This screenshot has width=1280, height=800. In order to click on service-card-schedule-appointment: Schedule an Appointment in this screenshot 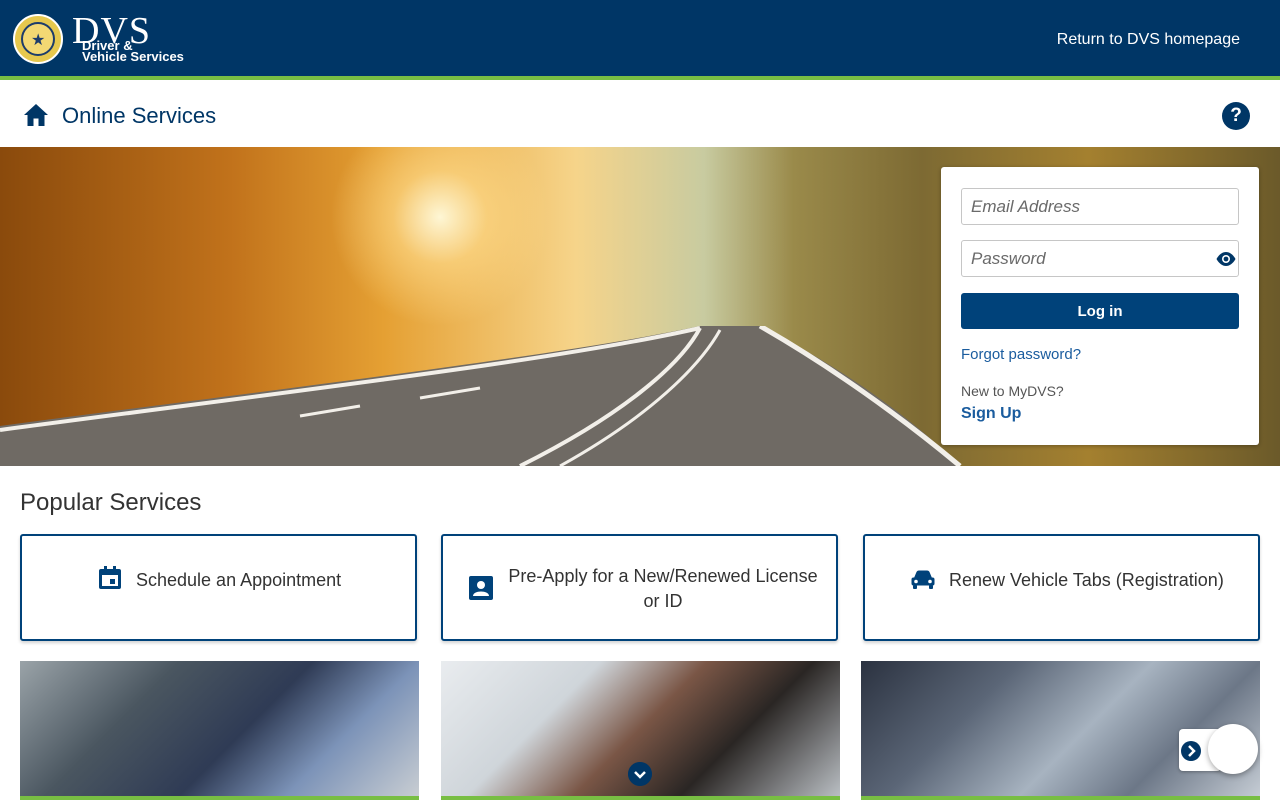, I will do `click(218, 587)`.